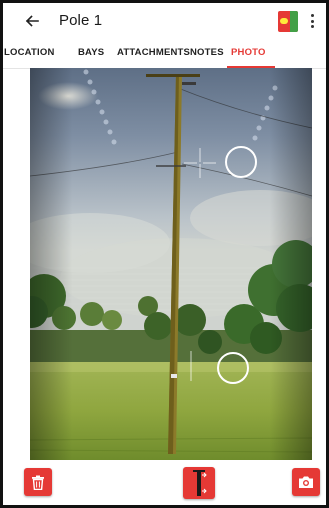  Describe the element at coordinates (207, 52) in the screenshot. I see `tab-notes: NOTES` at that location.